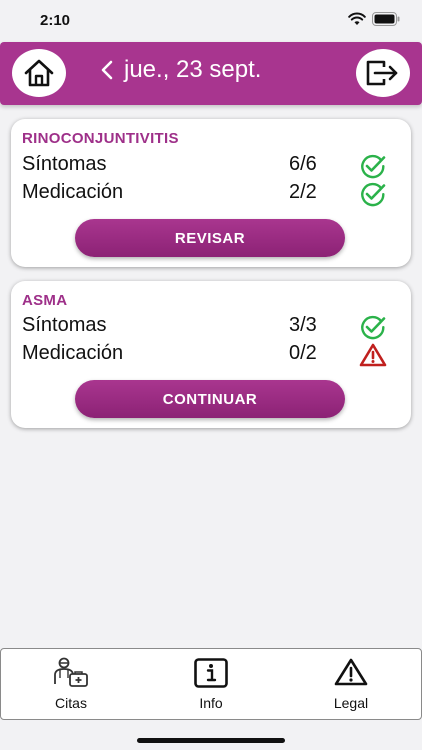 The width and height of the screenshot is (422, 750). What do you see at coordinates (211, 673) in the screenshot?
I see `info-icon` at bounding box center [211, 673].